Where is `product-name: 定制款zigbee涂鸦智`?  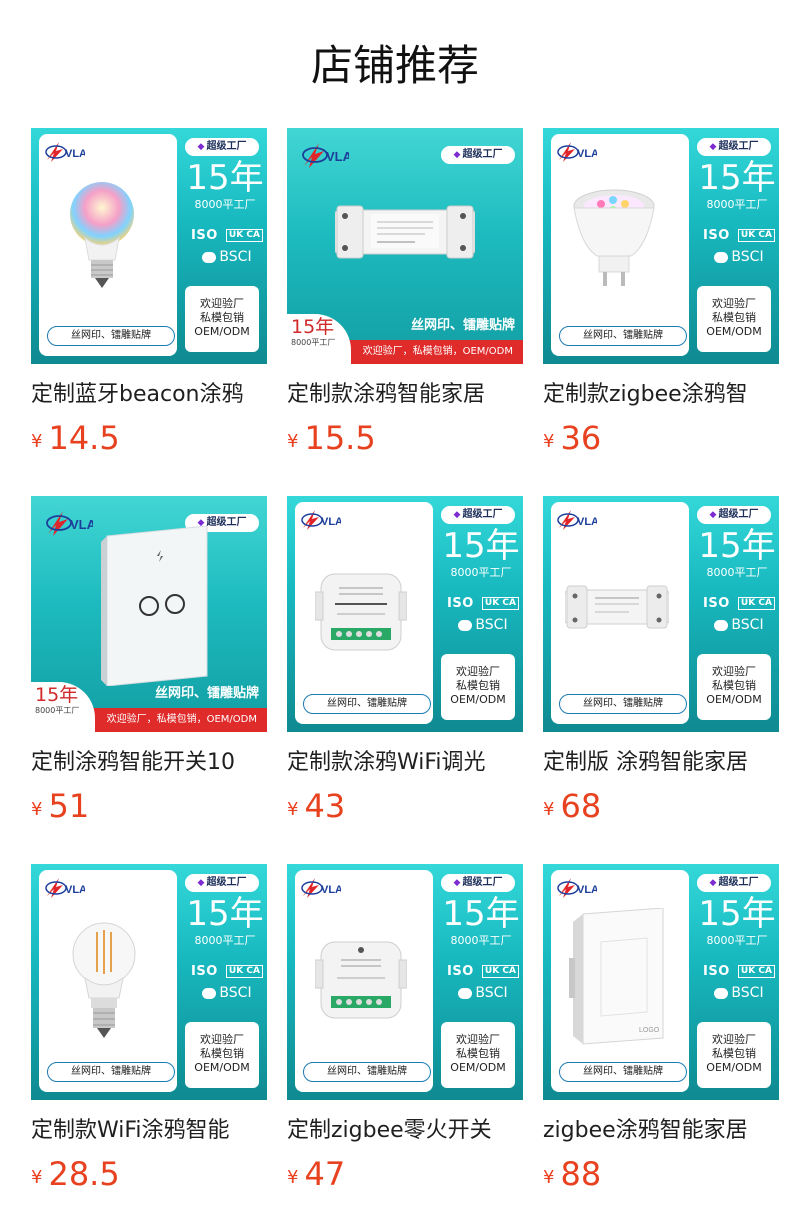 product-name: 定制款zigbee涂鸦智 is located at coordinates (661, 395).